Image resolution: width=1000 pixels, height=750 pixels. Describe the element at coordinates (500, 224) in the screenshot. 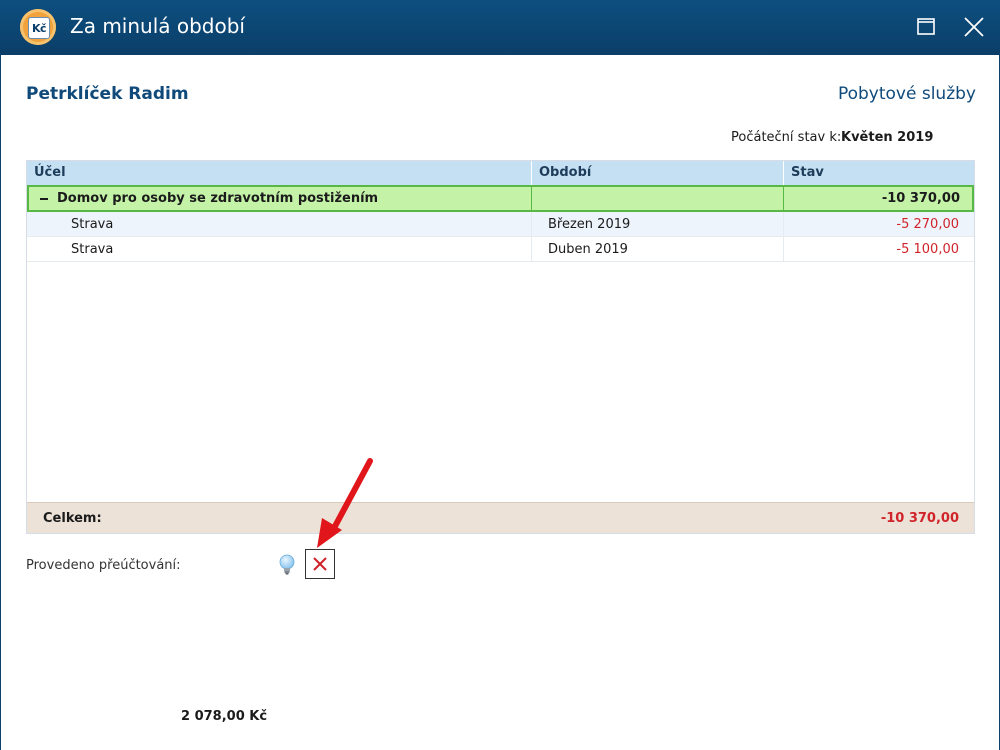

I see `table-row: Strava Březen 2019 -5 270,00` at that location.